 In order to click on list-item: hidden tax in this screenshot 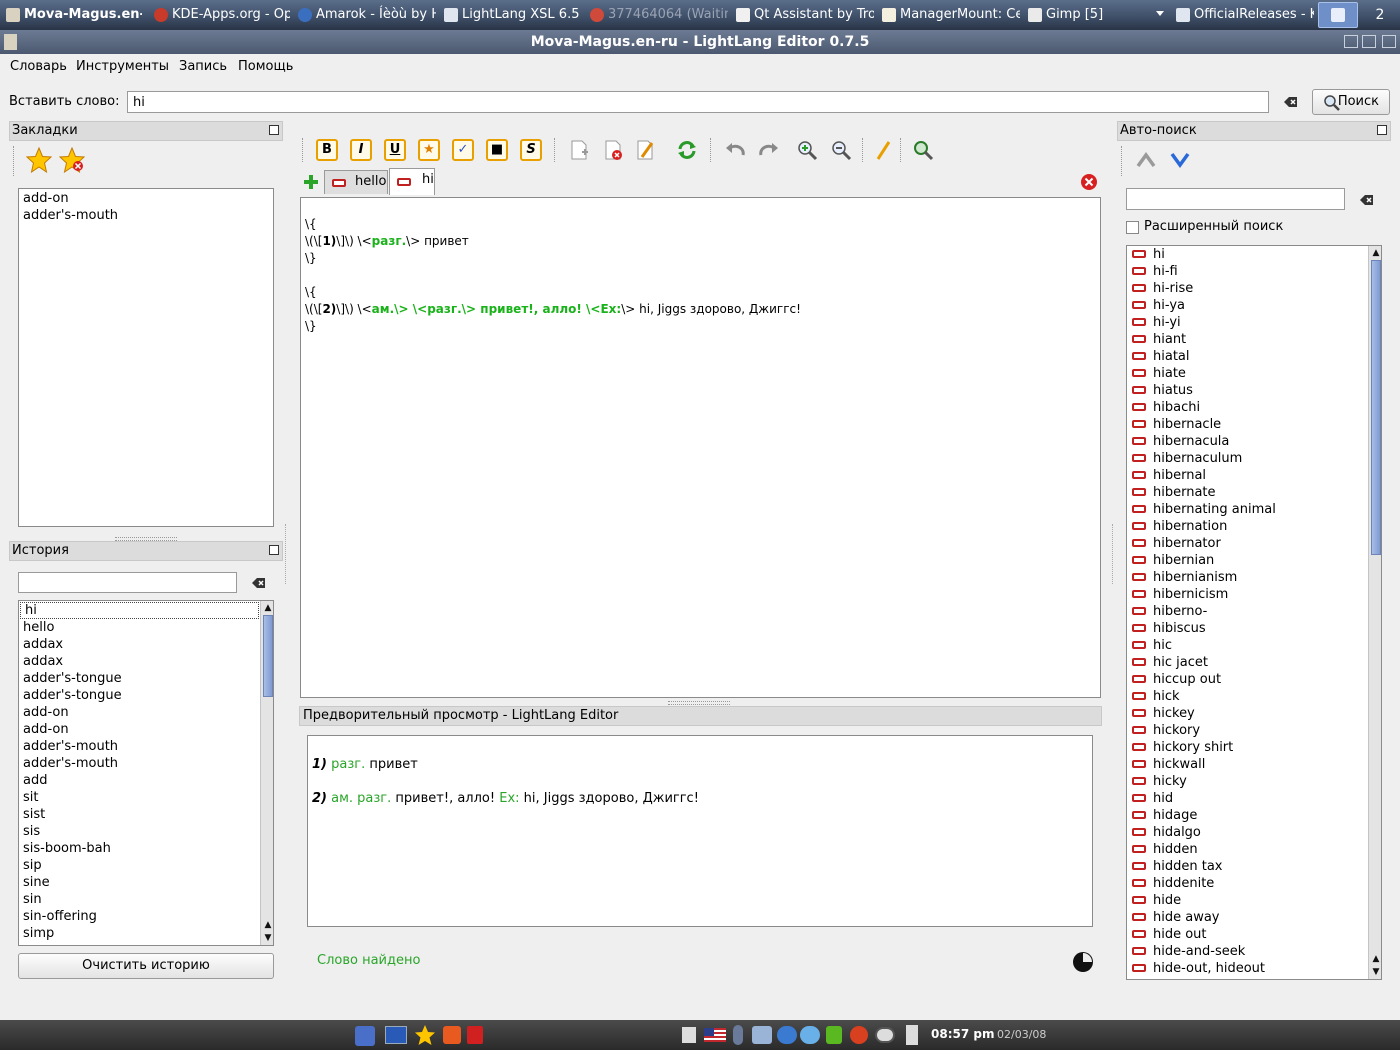, I will do `click(1247, 866)`.